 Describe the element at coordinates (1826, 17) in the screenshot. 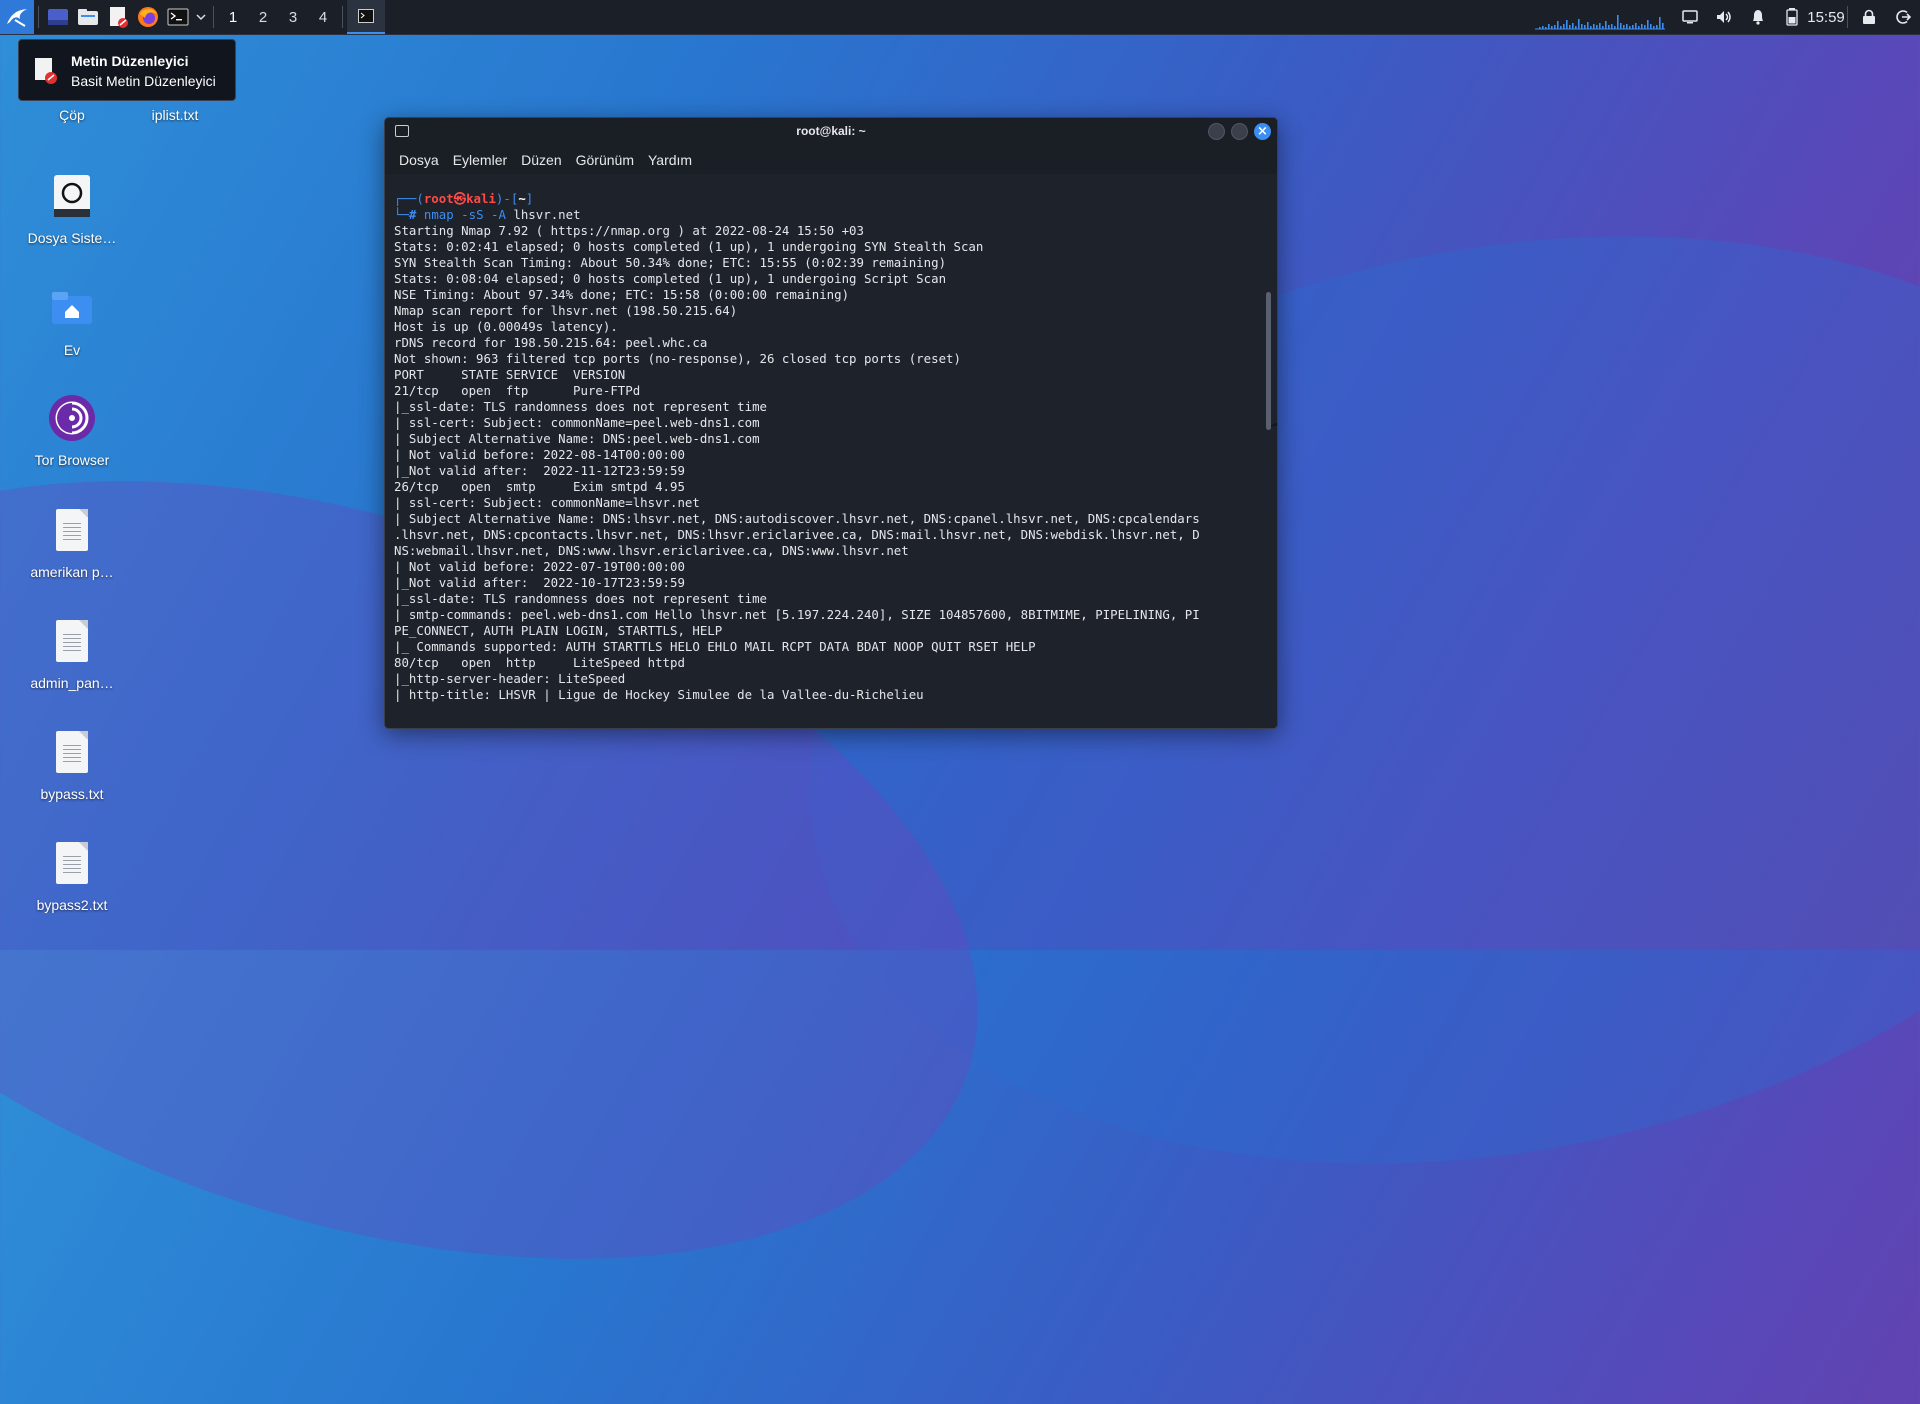

I see `clock: 15:59` at that location.